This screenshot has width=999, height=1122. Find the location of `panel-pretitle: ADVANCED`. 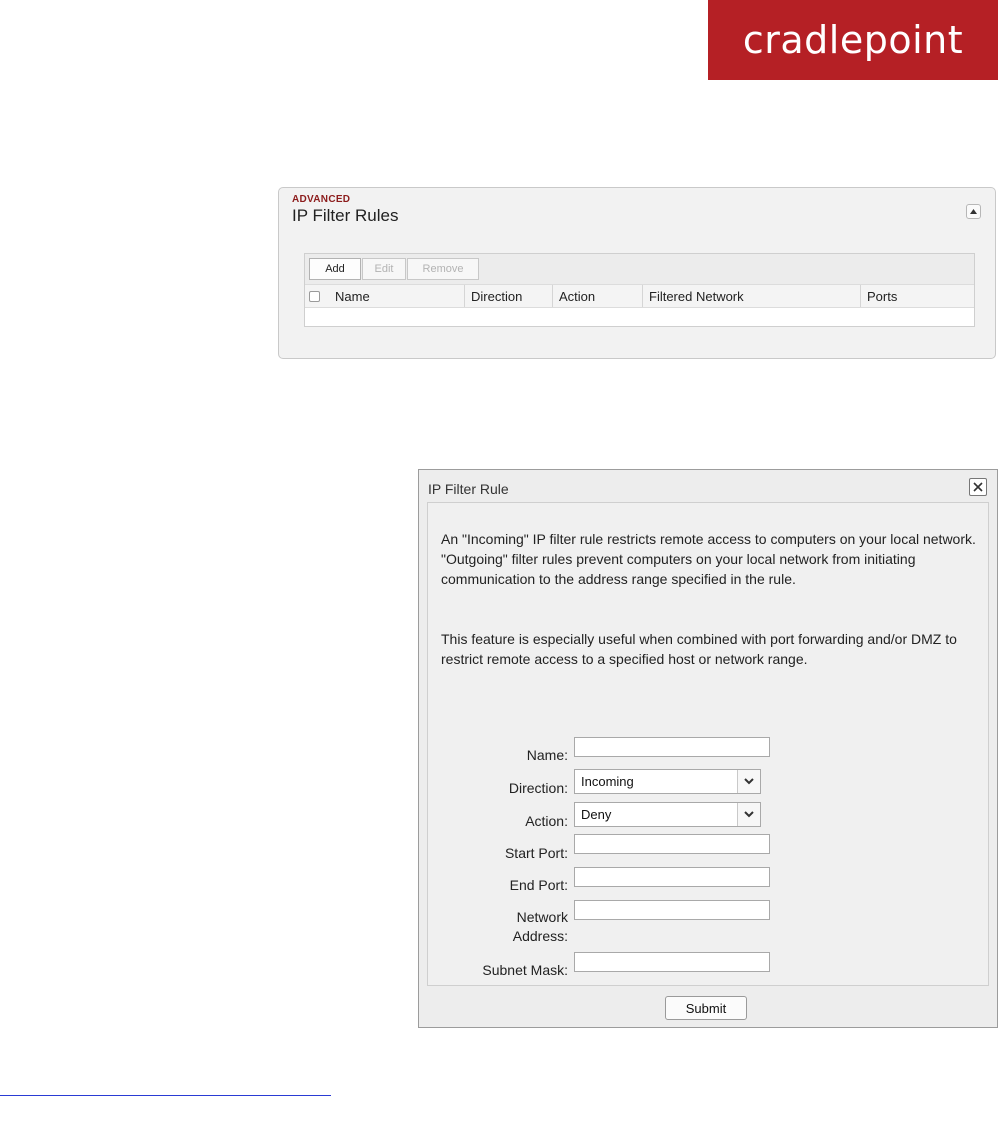

panel-pretitle: ADVANCED is located at coordinates (321, 199).